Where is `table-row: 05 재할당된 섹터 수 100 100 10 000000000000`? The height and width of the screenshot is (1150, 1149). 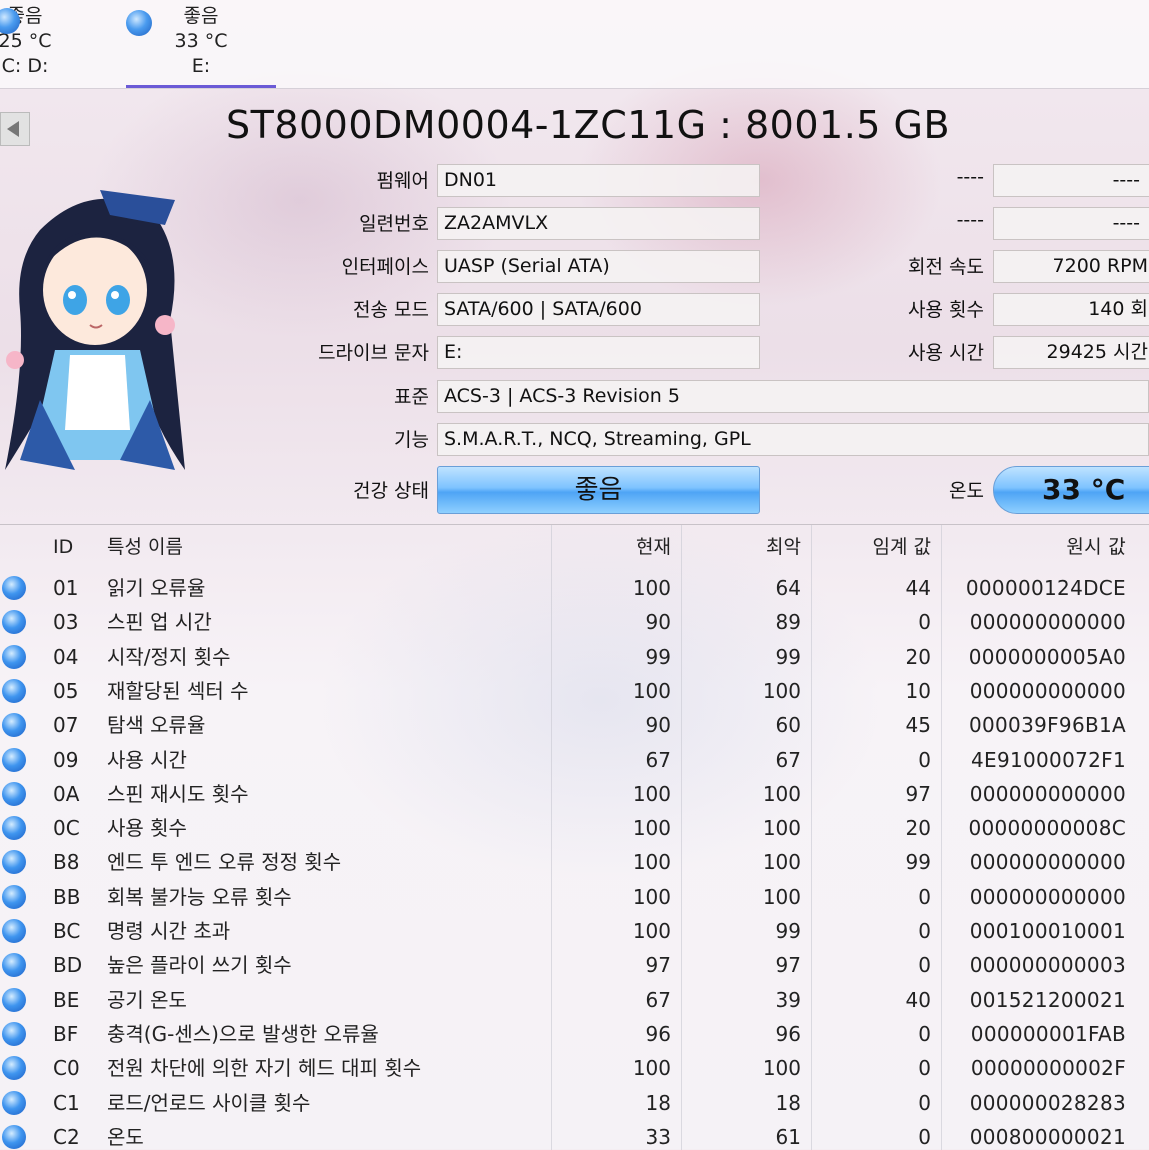 table-row: 05 재할당된 섹터 수 100 100 10 000000000000 is located at coordinates (574, 691).